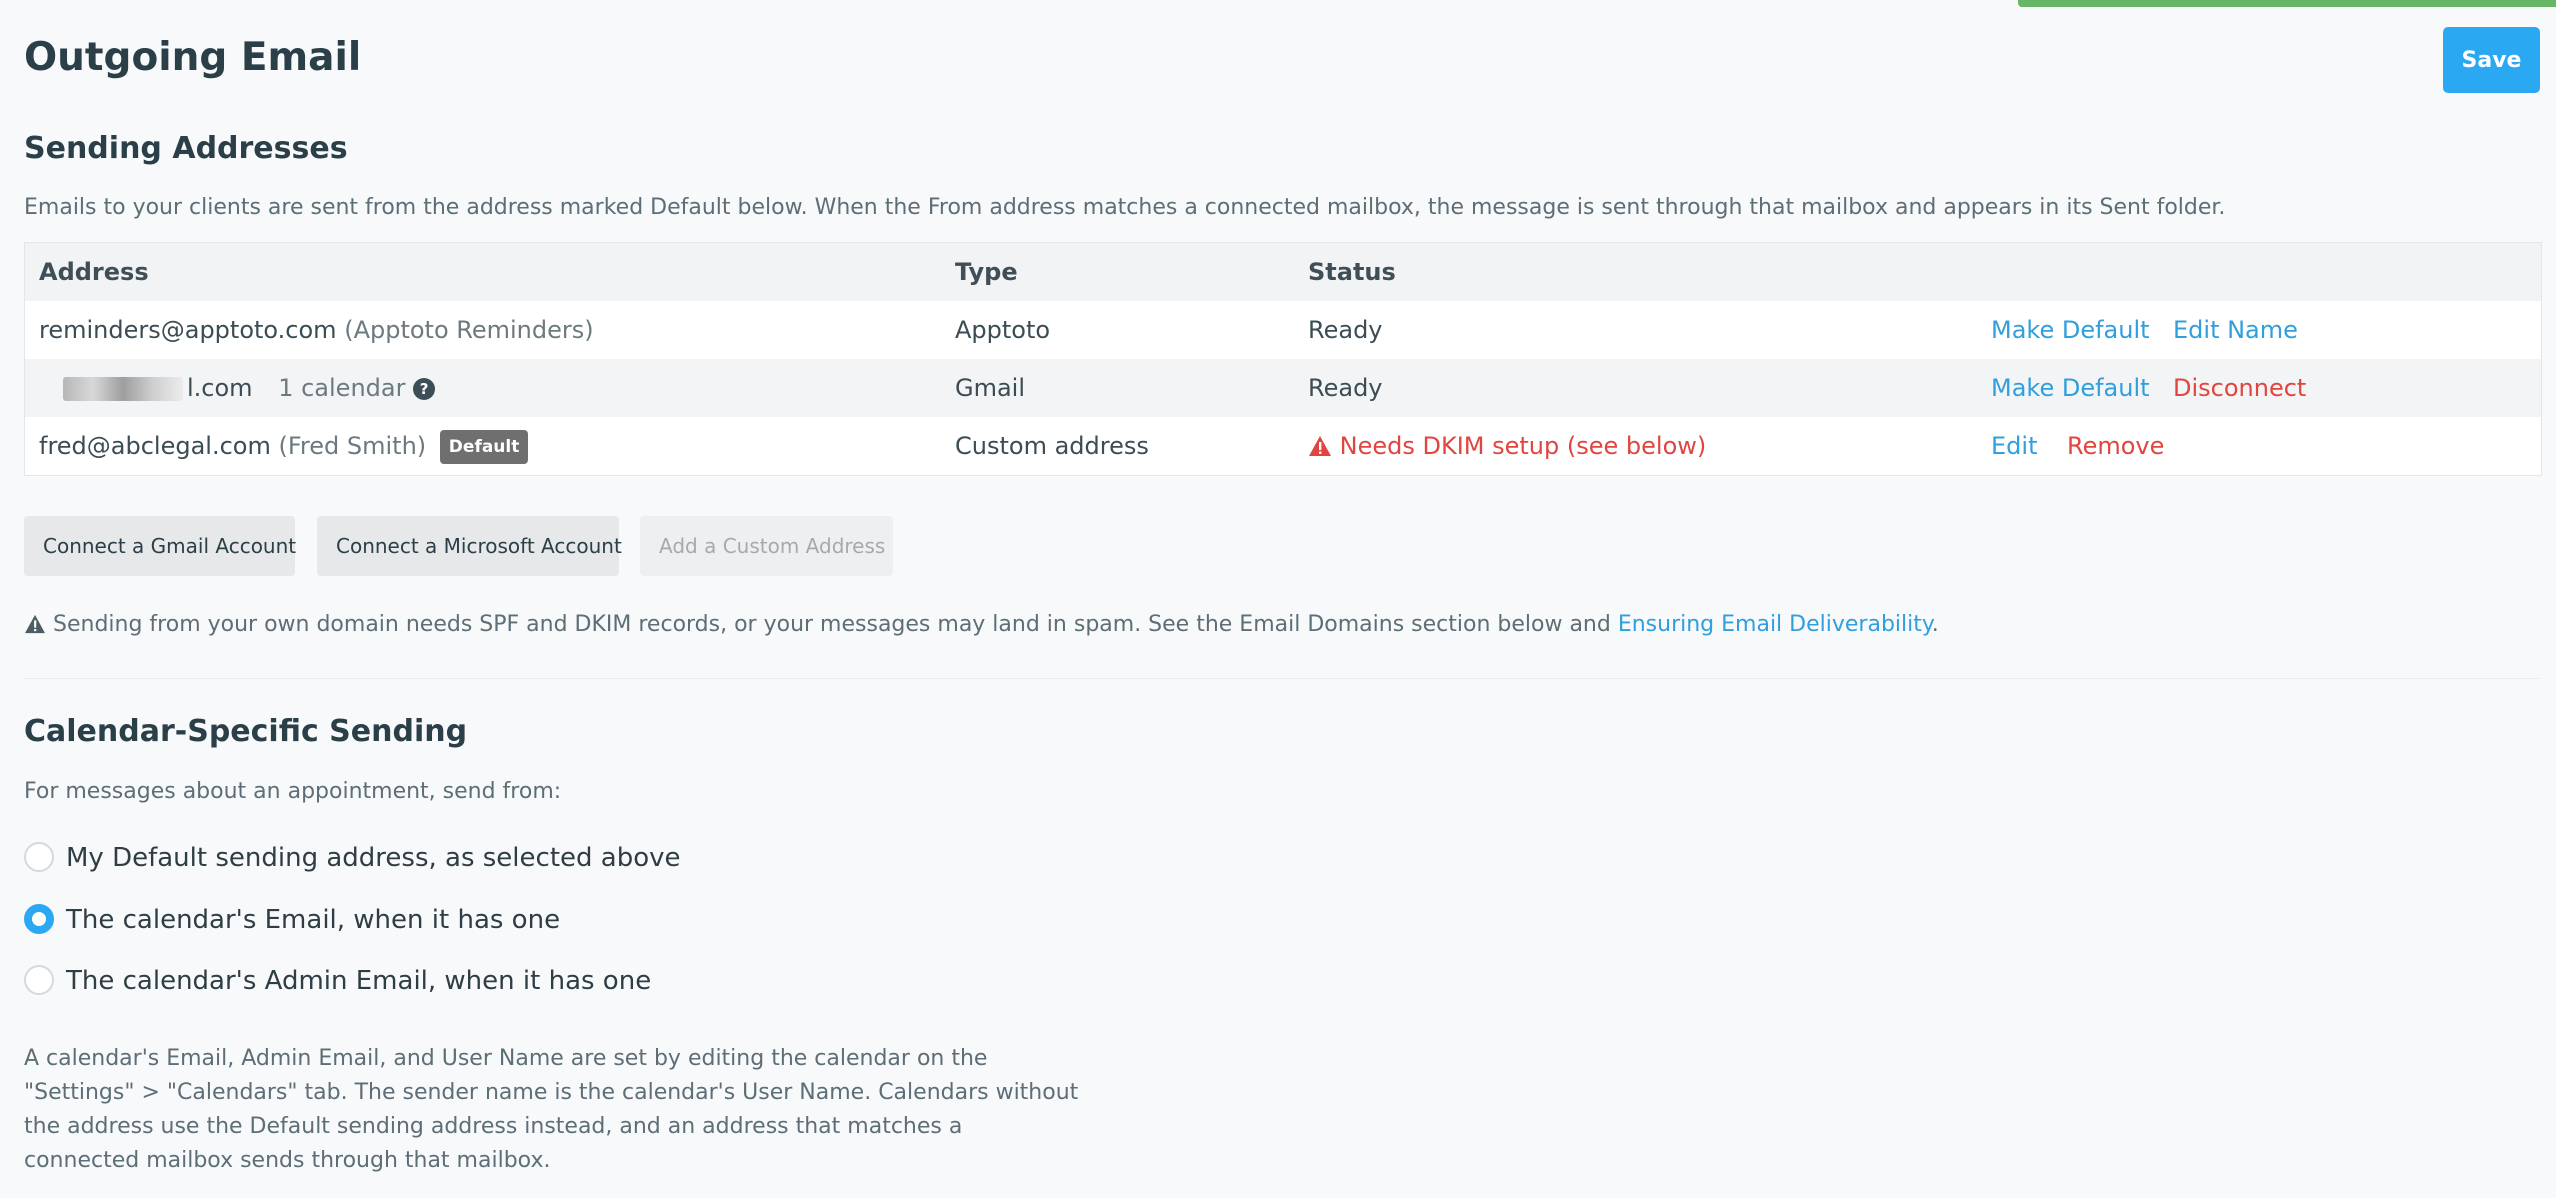 Image resolution: width=2556 pixels, height=1198 pixels. I want to click on address-cell: fred@abclegal.com (Fred Smith) Default, so click(284, 446).